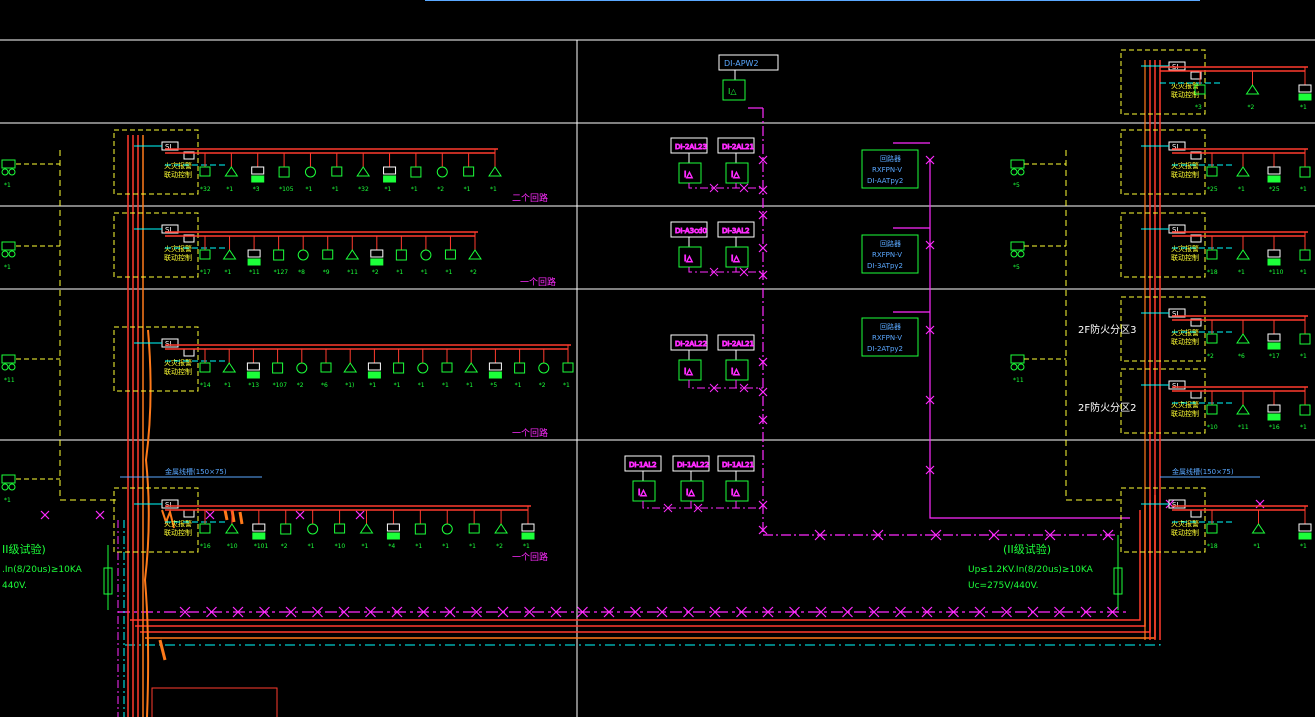 The width and height of the screenshot is (1315, 717). I want to click on device-tag: *1), so click(349, 385).